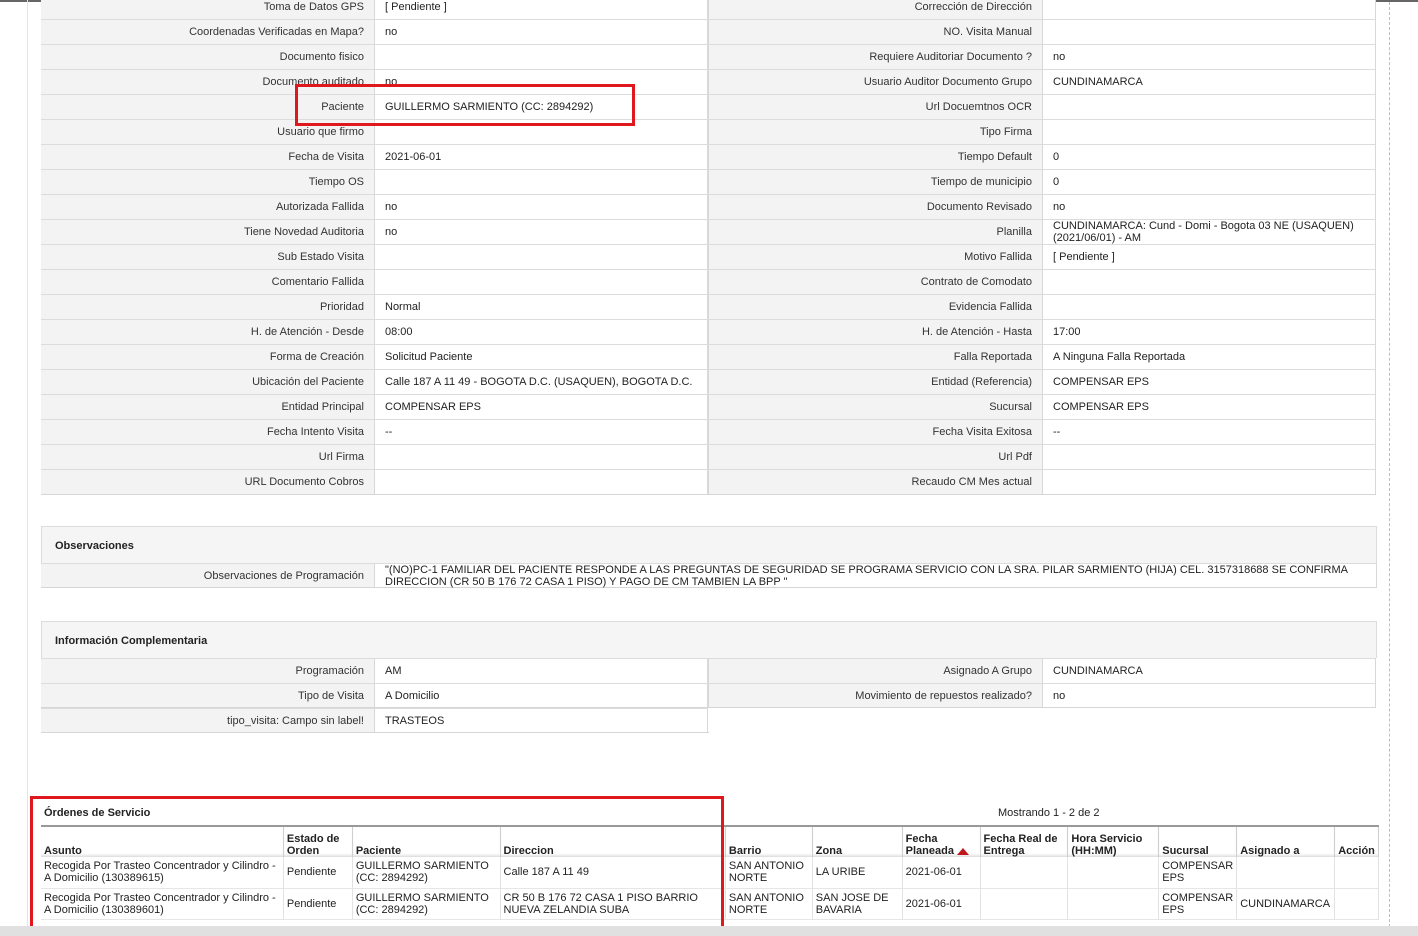  I want to click on field-label: Tiempo OS, so click(208, 181).